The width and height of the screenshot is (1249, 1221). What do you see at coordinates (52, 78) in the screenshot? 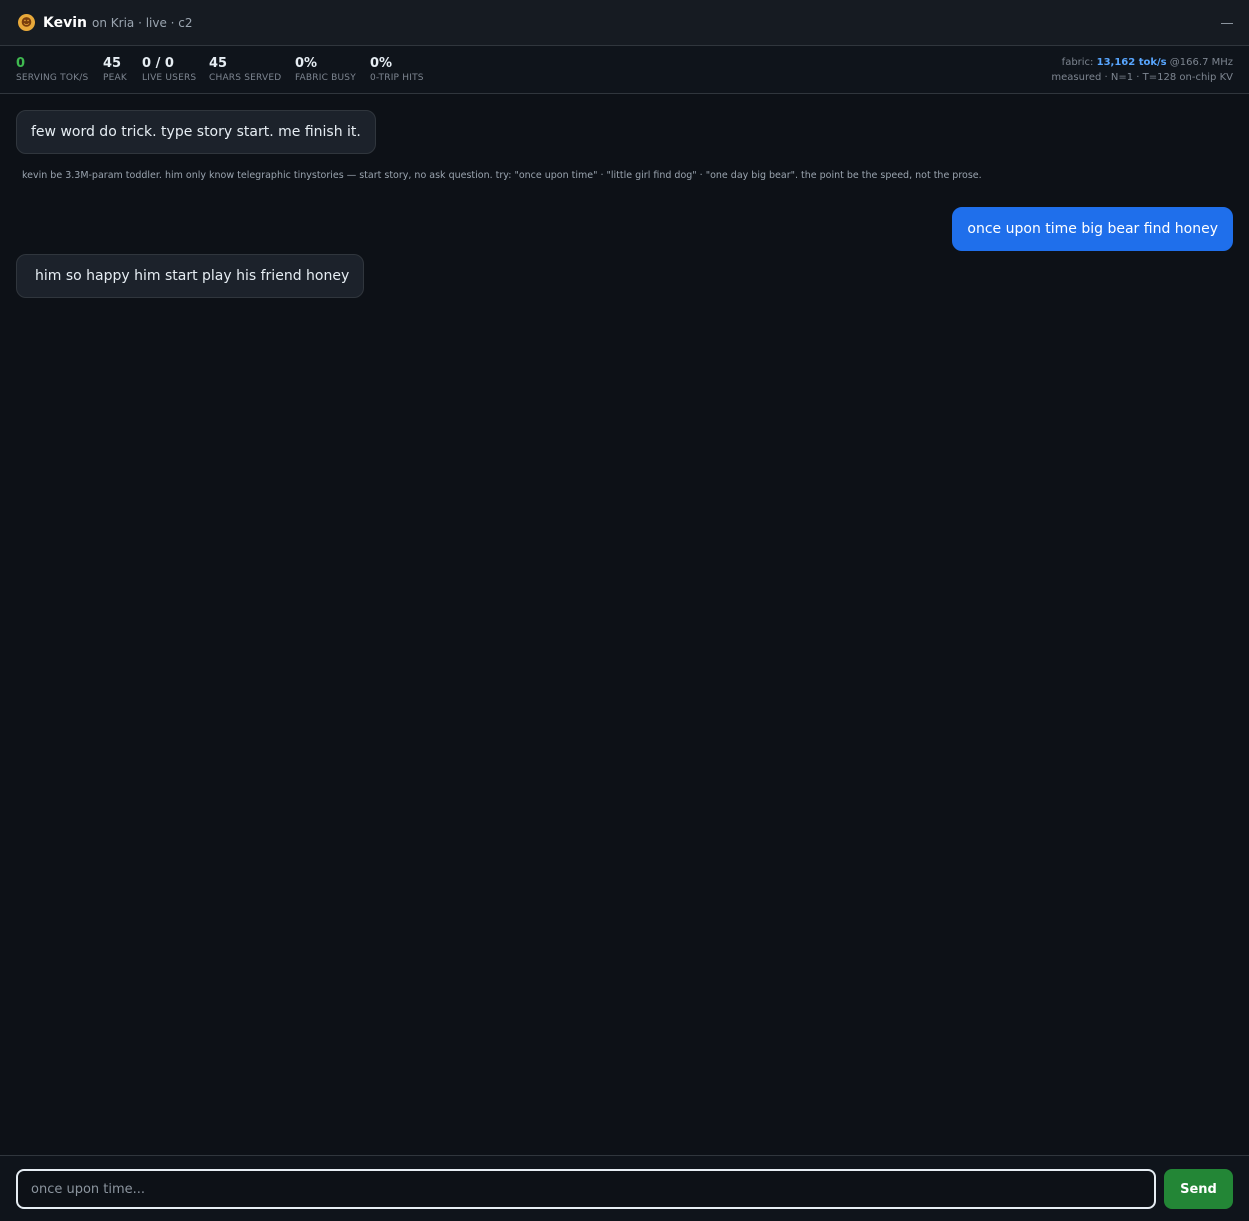
I see `stat-label: SERVING TOK/S` at bounding box center [52, 78].